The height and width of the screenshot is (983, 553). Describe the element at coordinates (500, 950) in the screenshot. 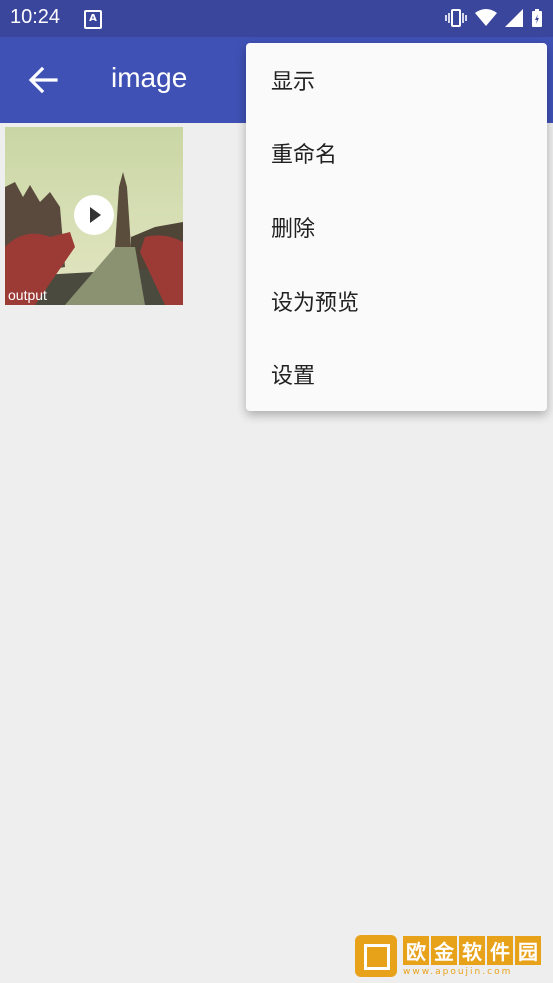

I see `watermark-char: 件` at that location.